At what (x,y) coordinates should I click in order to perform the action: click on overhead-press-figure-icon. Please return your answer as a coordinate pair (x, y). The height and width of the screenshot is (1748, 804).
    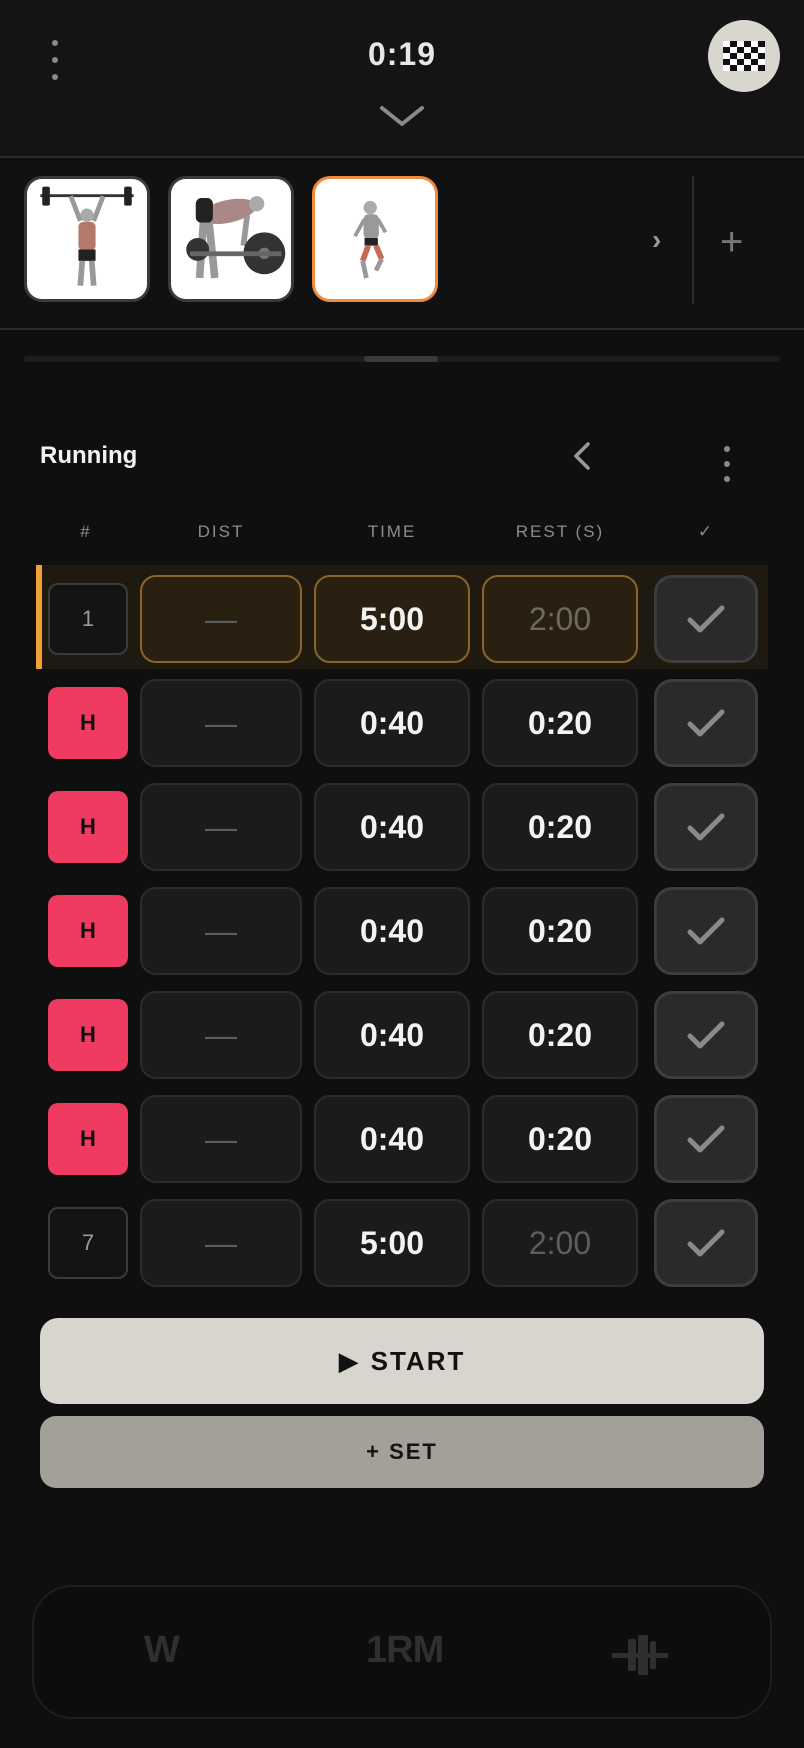
    Looking at the image, I should click on (87, 236).